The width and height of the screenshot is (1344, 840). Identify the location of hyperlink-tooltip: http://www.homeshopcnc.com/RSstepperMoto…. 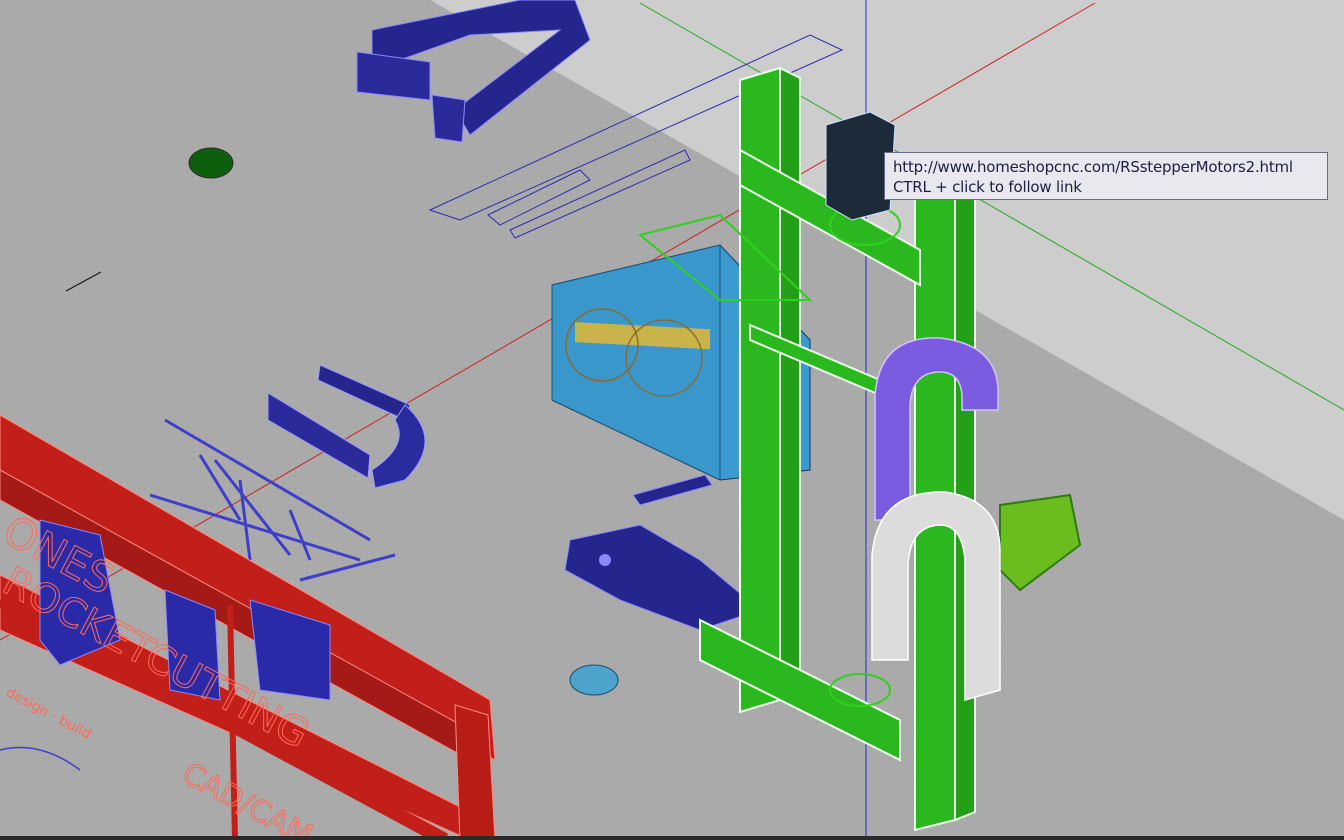
(1106, 176).